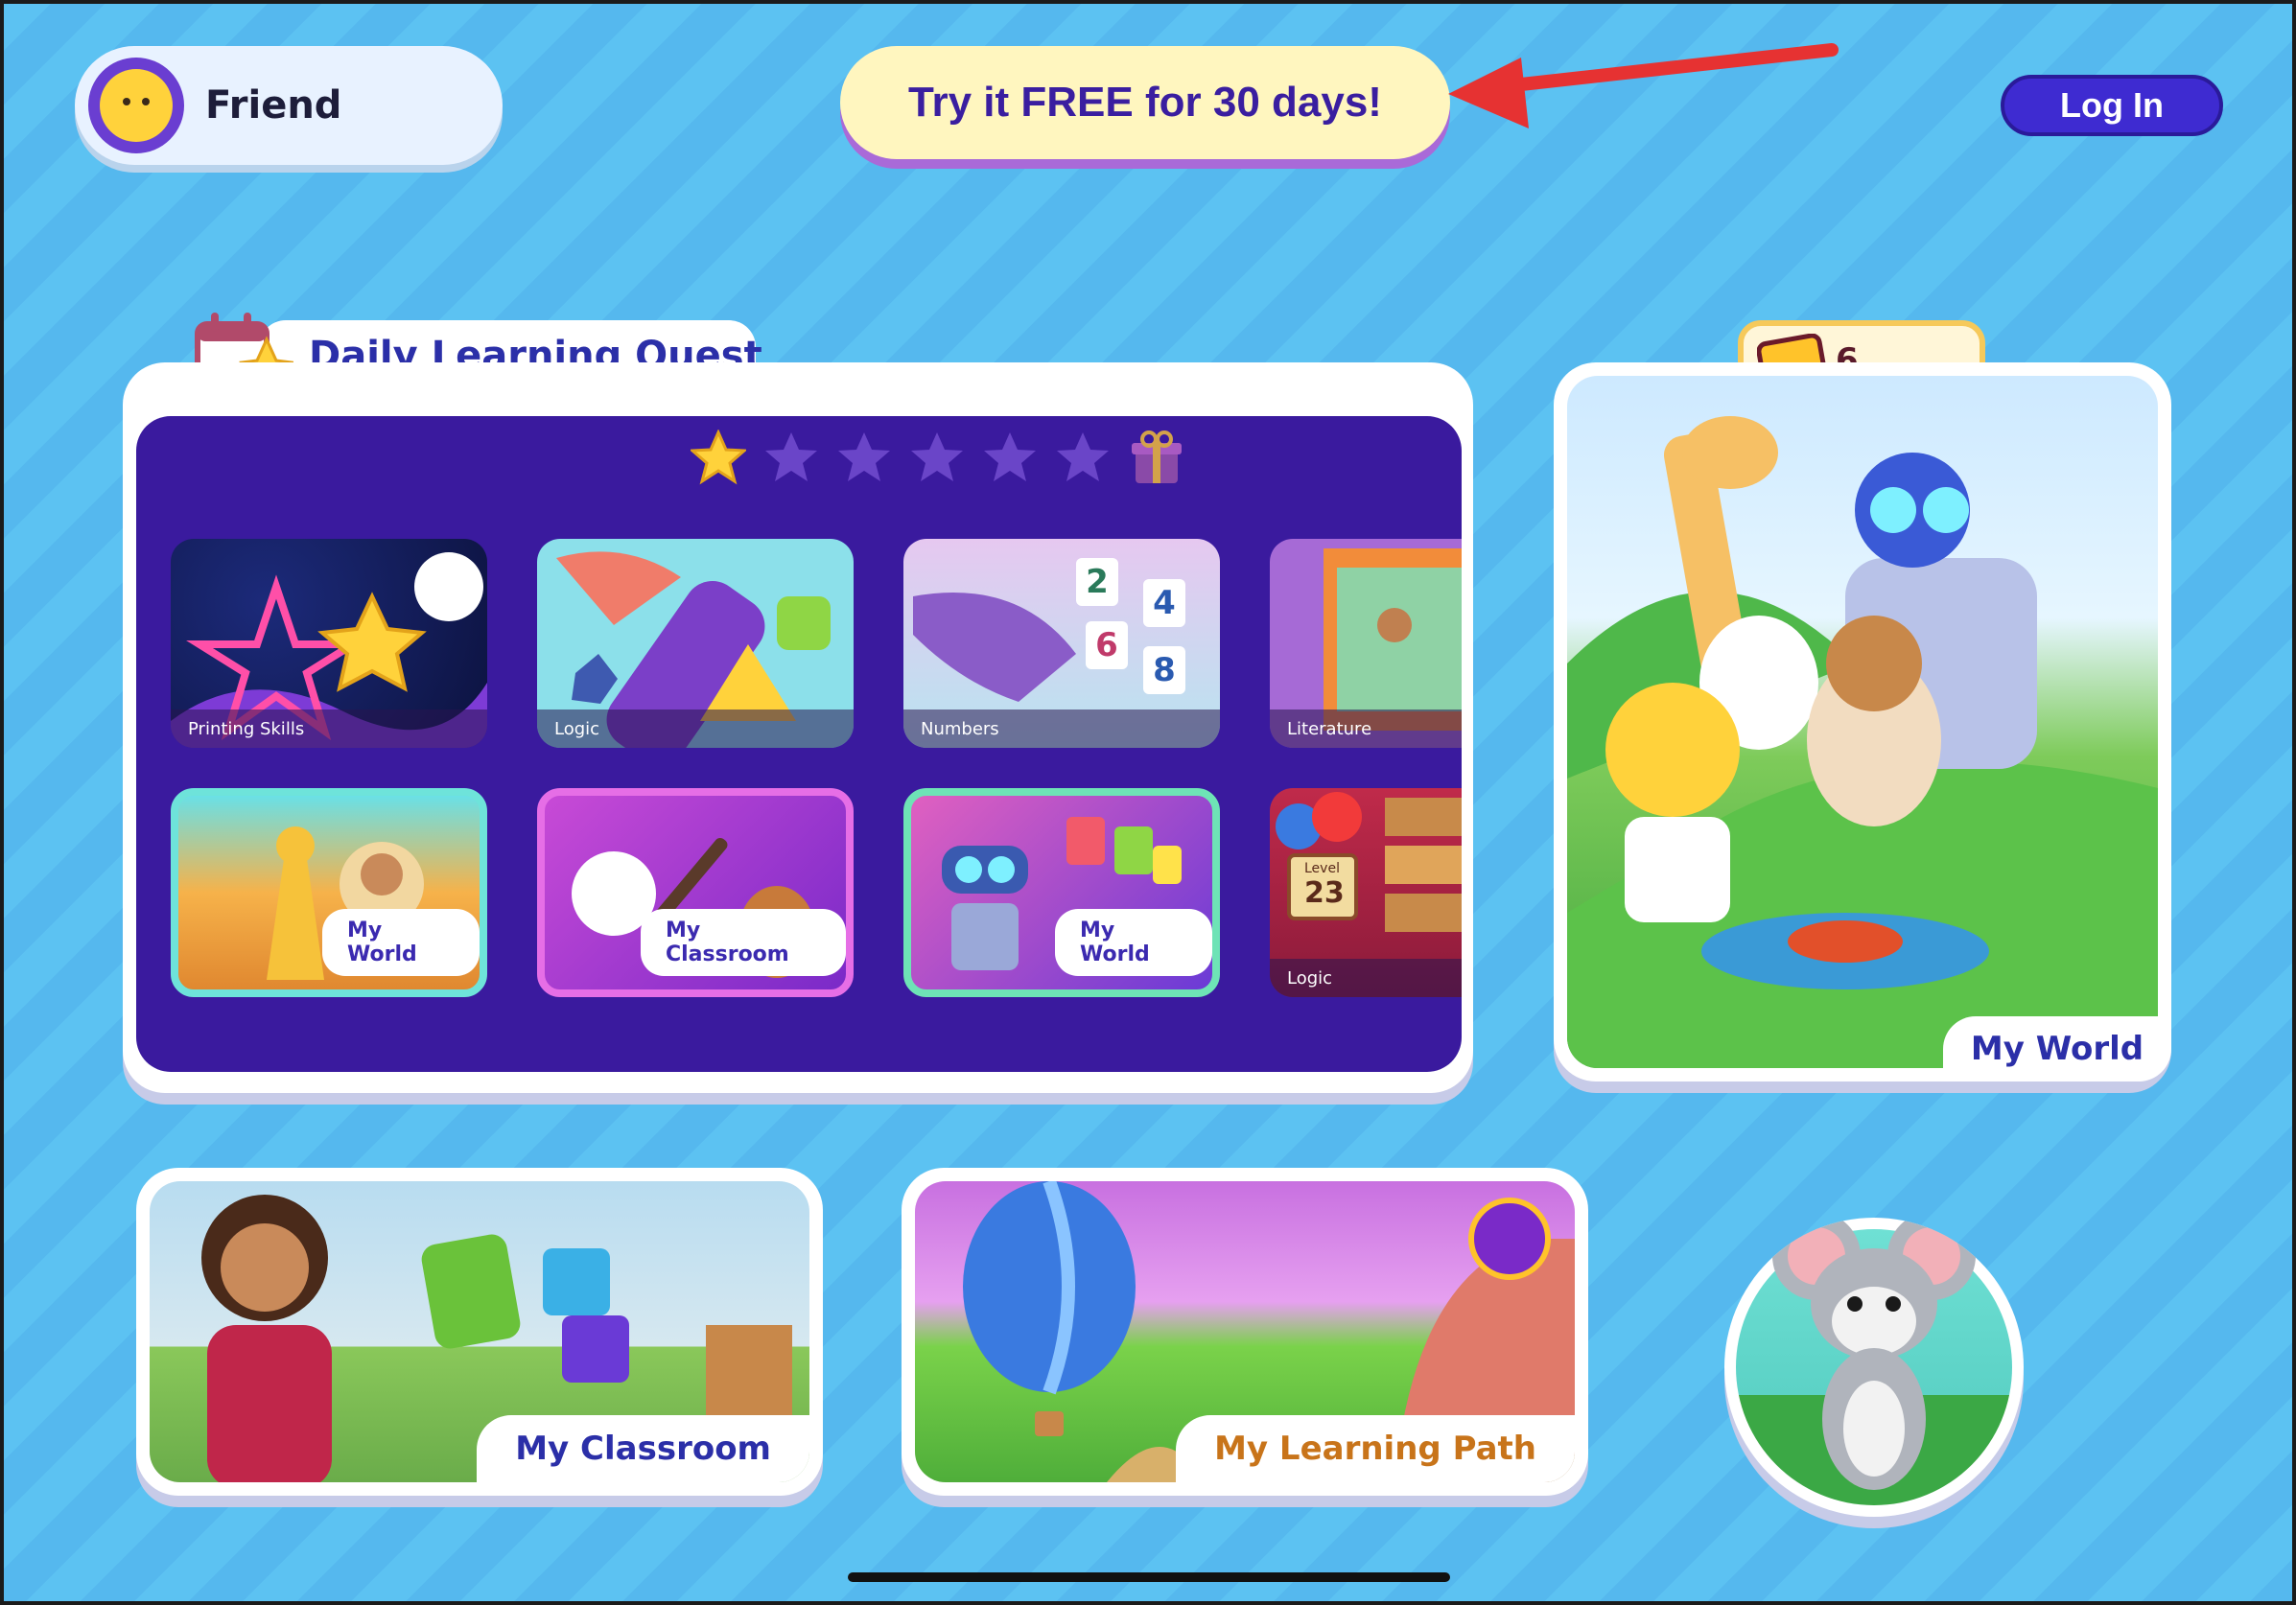 Image resolution: width=2296 pixels, height=1605 pixels. What do you see at coordinates (2112, 106) in the screenshot?
I see `login-button: Log In` at bounding box center [2112, 106].